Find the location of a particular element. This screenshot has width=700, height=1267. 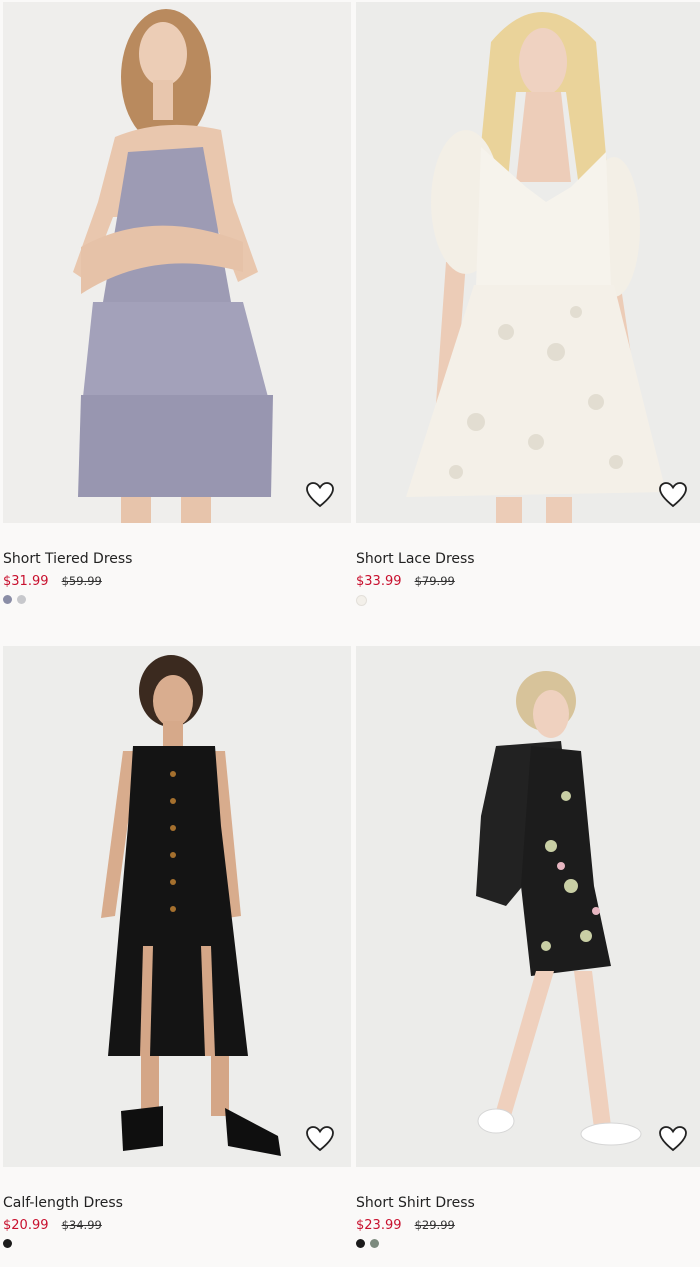

price-row: $33.99 $79.99 is located at coordinates (528, 580).